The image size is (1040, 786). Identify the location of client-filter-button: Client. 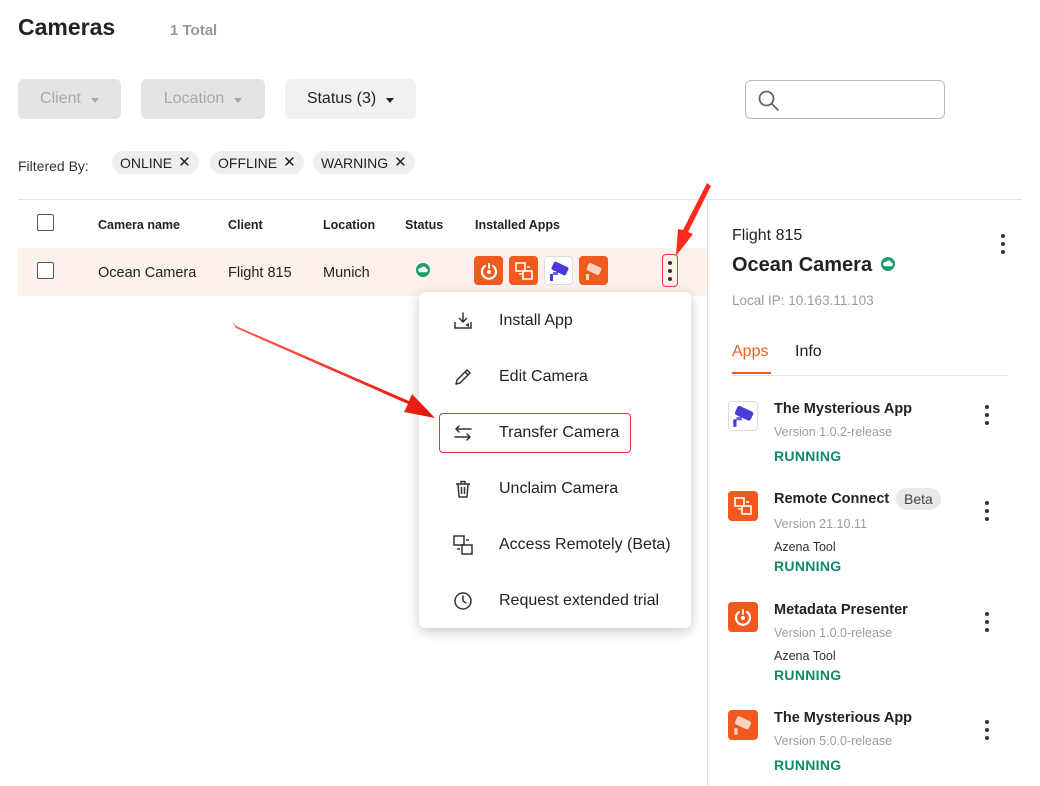
(69, 99).